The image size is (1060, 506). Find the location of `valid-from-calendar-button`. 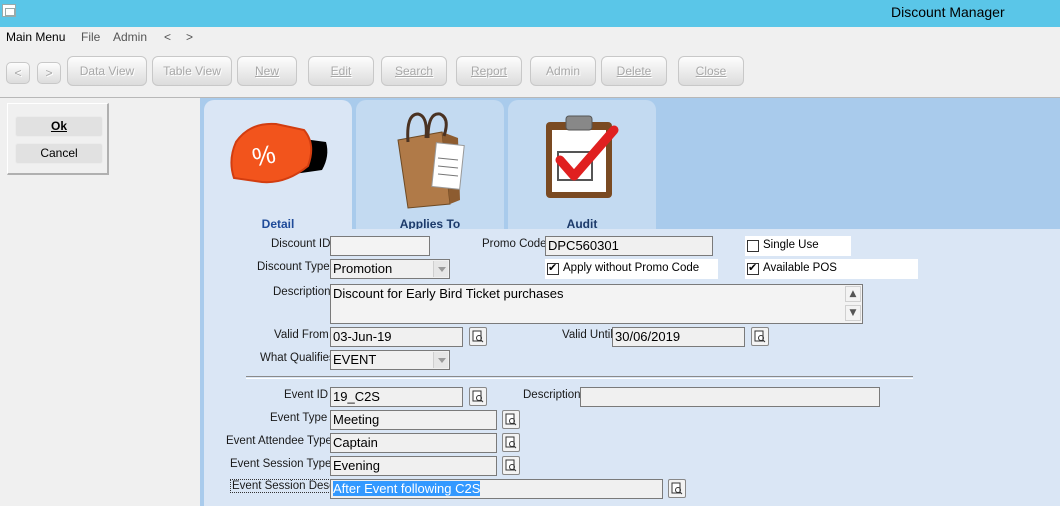

valid-from-calendar-button is located at coordinates (478, 336).